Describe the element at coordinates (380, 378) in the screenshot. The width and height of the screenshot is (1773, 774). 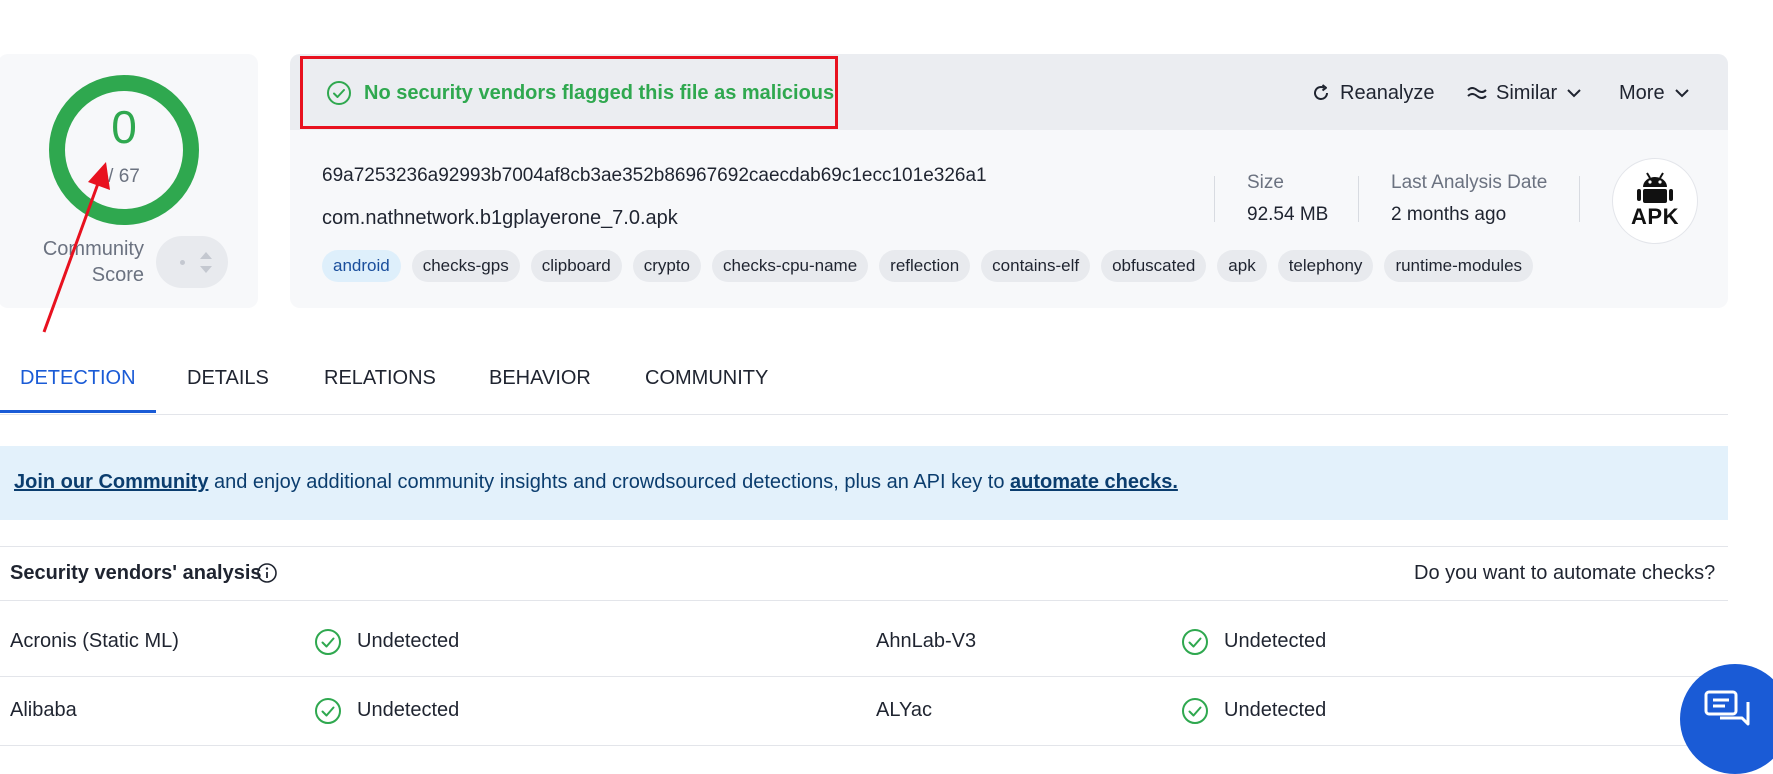
I see `tab-relations: RELATIONS` at that location.